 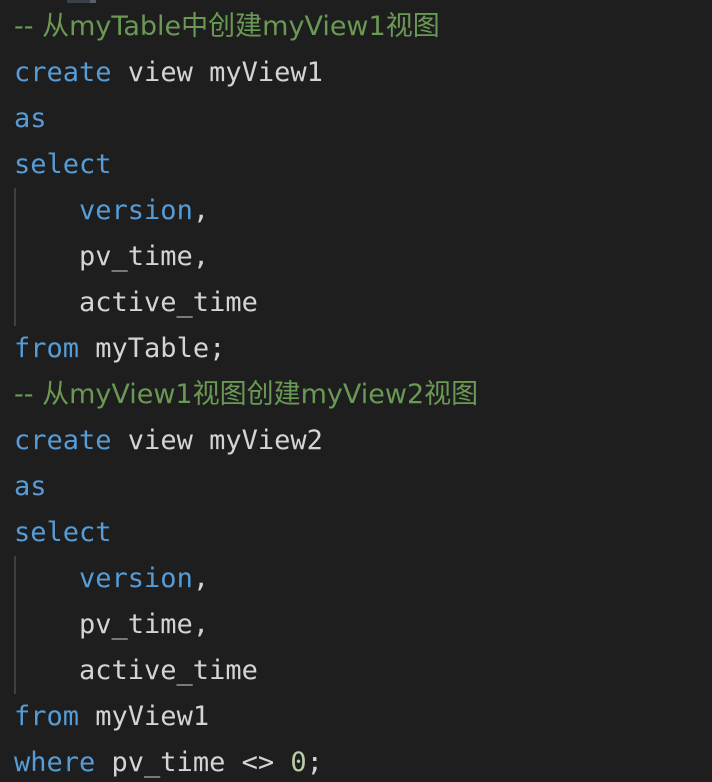 What do you see at coordinates (227, 26) in the screenshot?
I see `code-token-comment: -- 从myTable中创建myView1视图` at bounding box center [227, 26].